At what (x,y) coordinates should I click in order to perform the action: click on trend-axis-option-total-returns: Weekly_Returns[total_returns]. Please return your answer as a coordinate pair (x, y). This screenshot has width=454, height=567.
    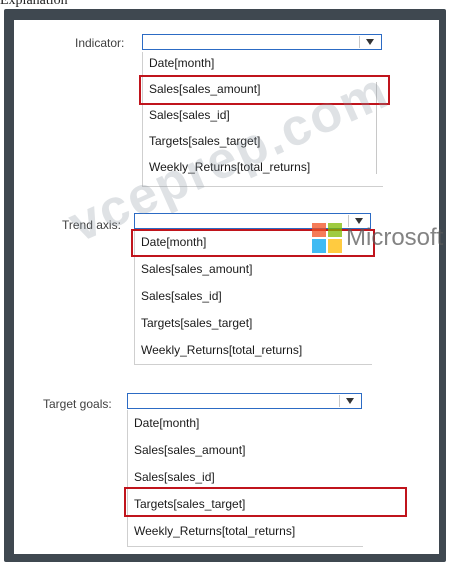
    Looking at the image, I should click on (218, 350).